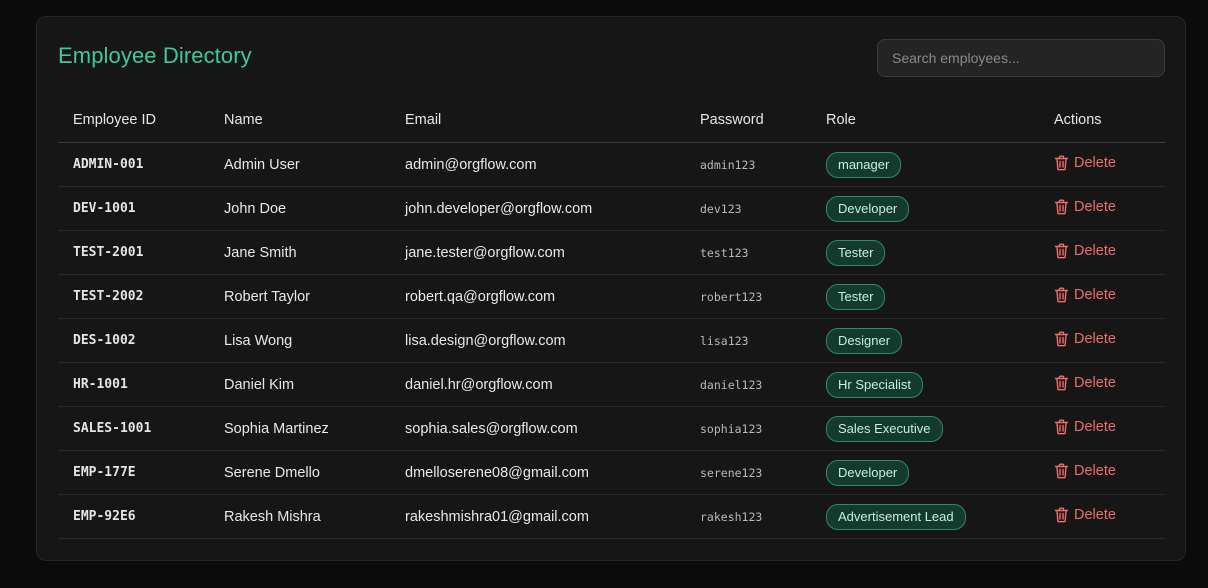 Image resolution: width=1208 pixels, height=588 pixels. What do you see at coordinates (133, 340) in the screenshot?
I see `employee-id-cell: DES-1002` at bounding box center [133, 340].